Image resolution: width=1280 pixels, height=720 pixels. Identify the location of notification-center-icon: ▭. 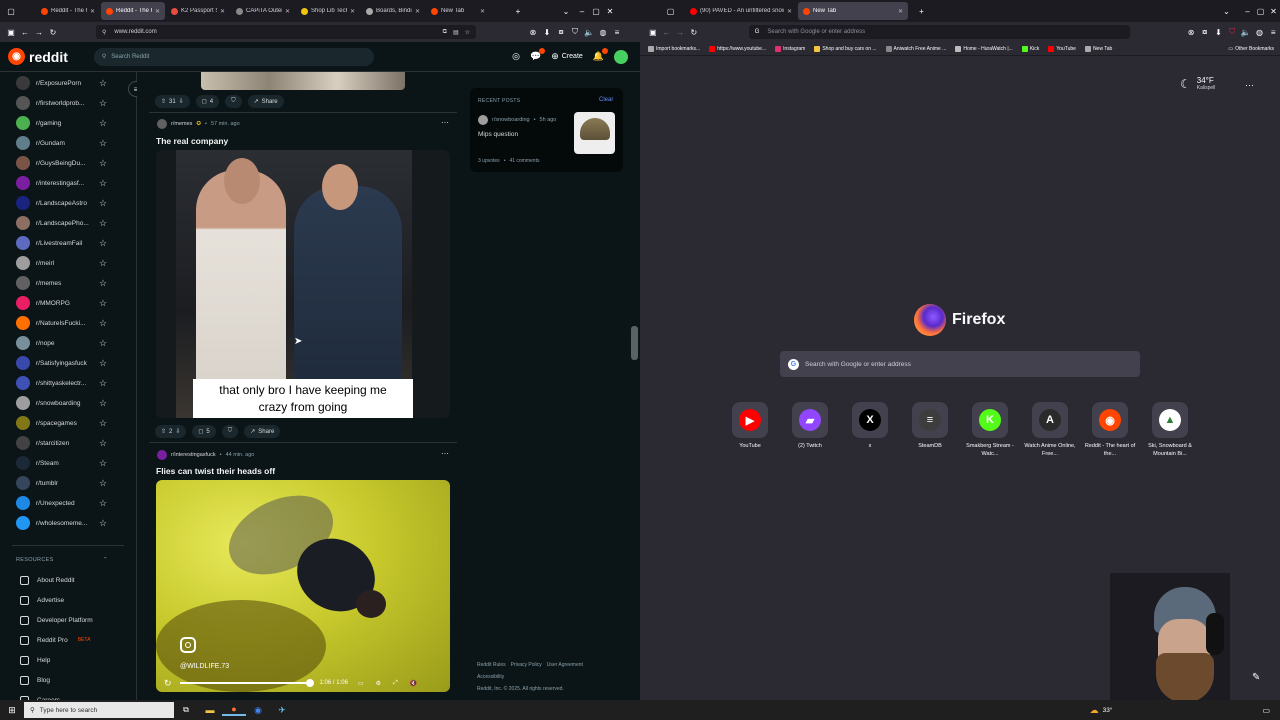
(1266, 710).